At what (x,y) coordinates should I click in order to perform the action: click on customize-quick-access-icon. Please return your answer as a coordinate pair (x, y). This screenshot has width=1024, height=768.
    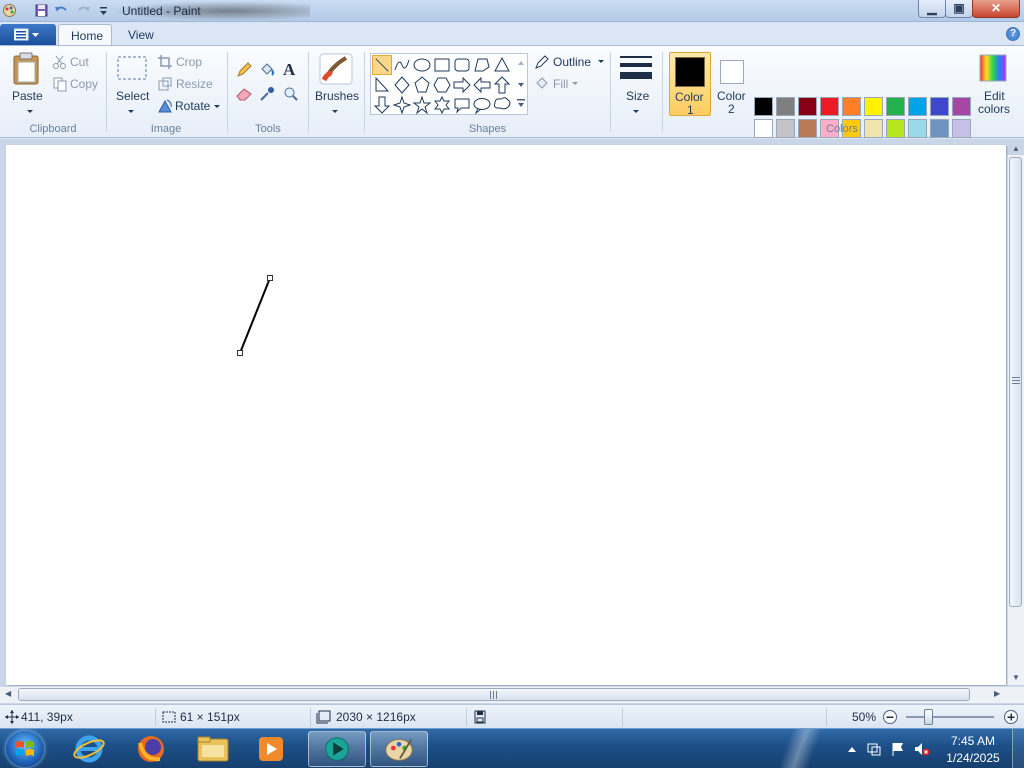
    Looking at the image, I should click on (103, 10).